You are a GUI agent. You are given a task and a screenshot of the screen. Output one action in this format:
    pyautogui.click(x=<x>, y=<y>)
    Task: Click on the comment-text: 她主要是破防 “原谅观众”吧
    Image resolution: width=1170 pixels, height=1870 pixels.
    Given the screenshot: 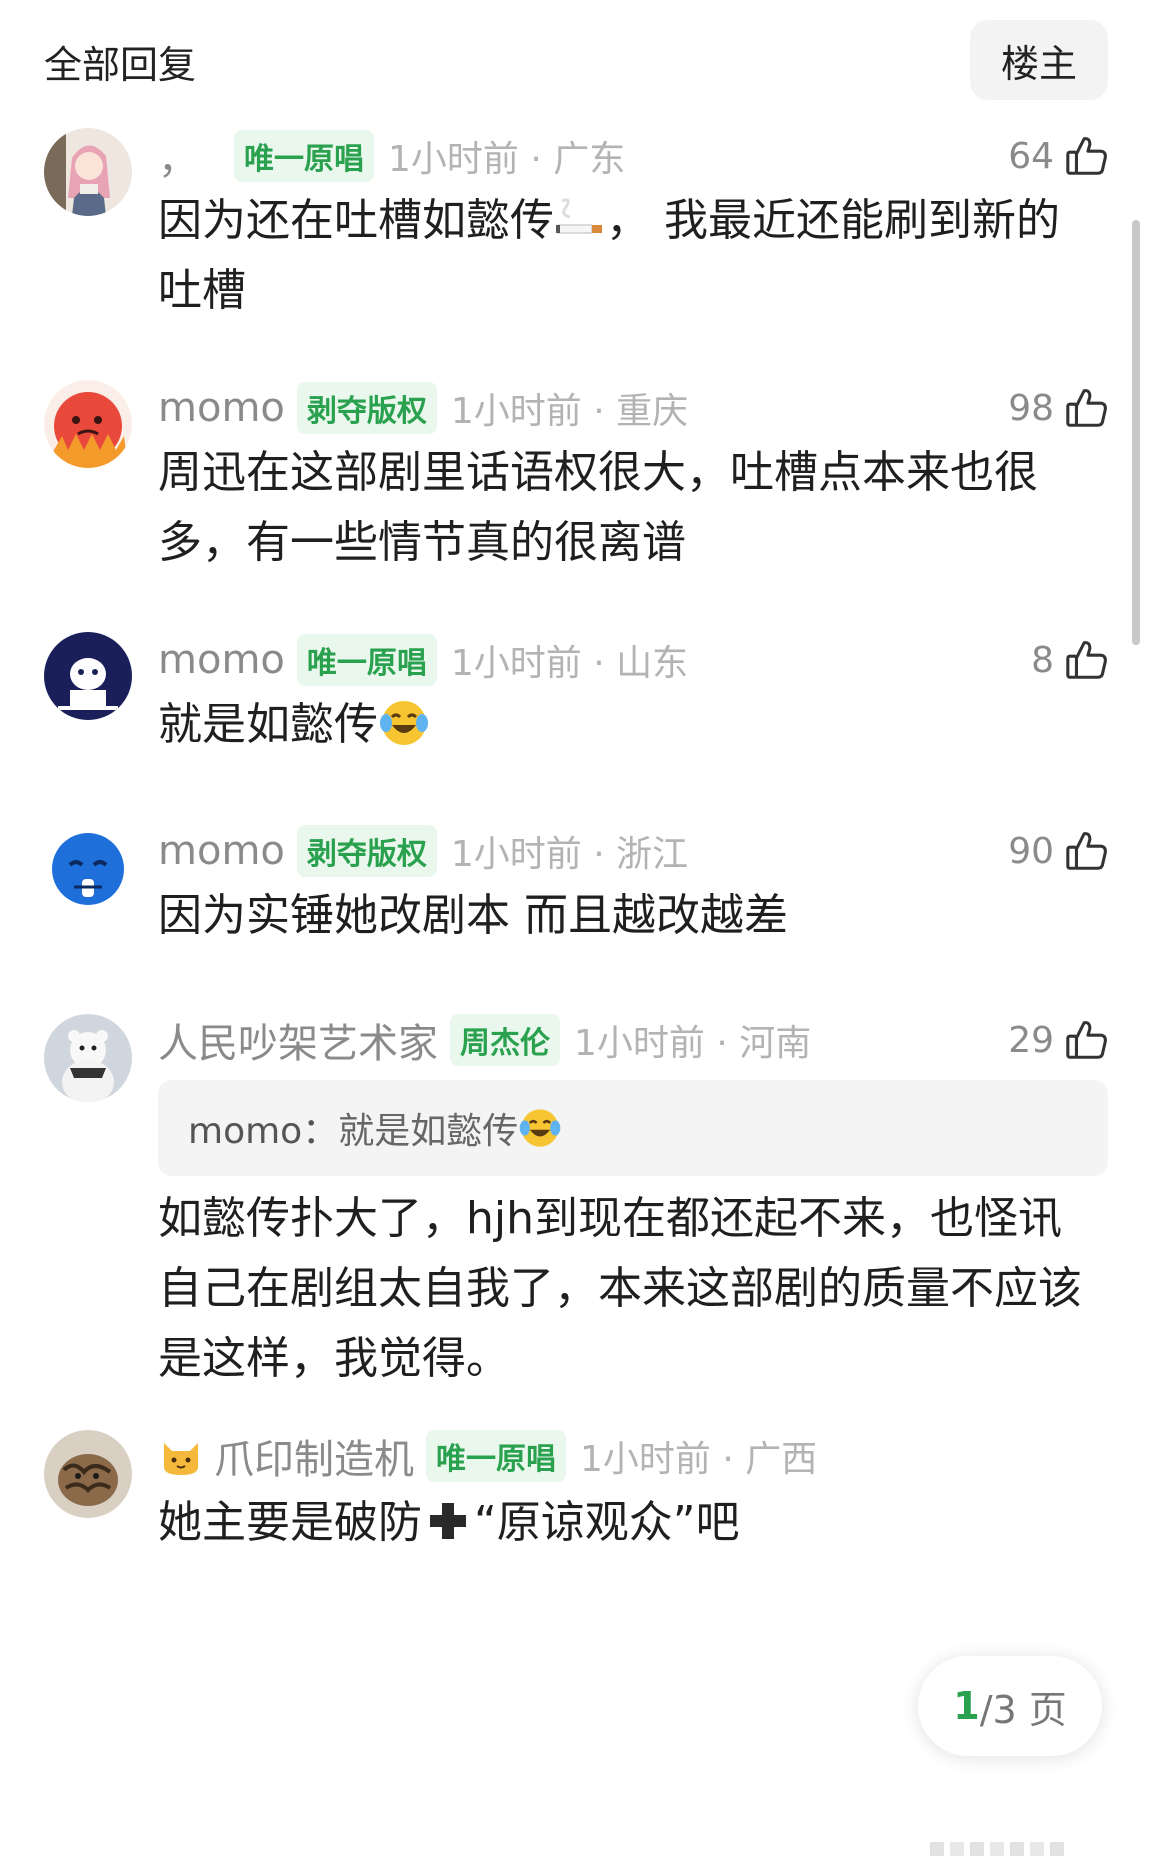 What is the action you would take?
    pyautogui.click(x=628, y=1523)
    